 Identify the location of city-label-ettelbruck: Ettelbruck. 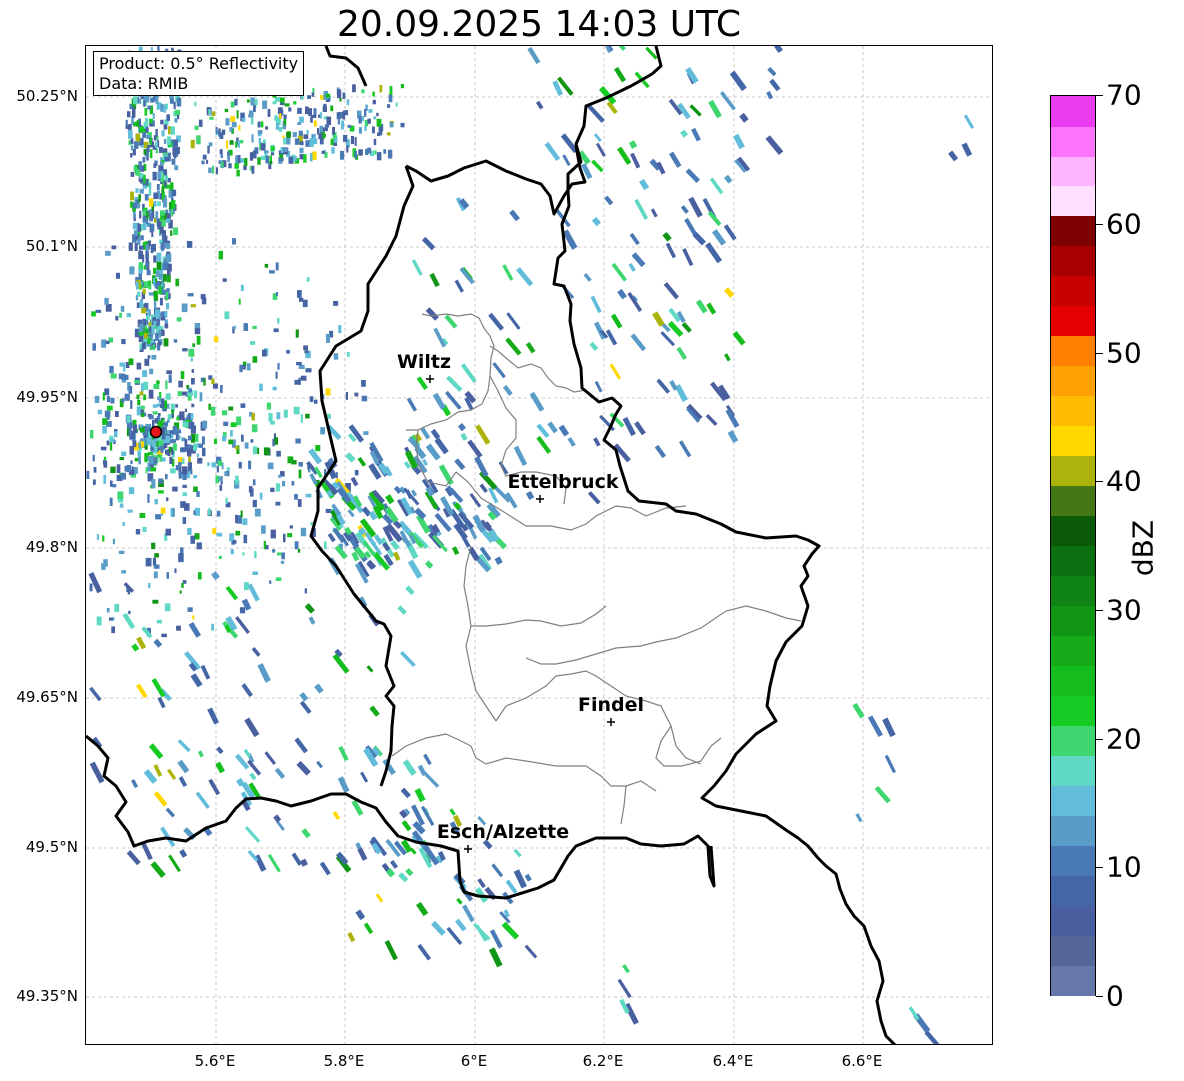
(563, 482).